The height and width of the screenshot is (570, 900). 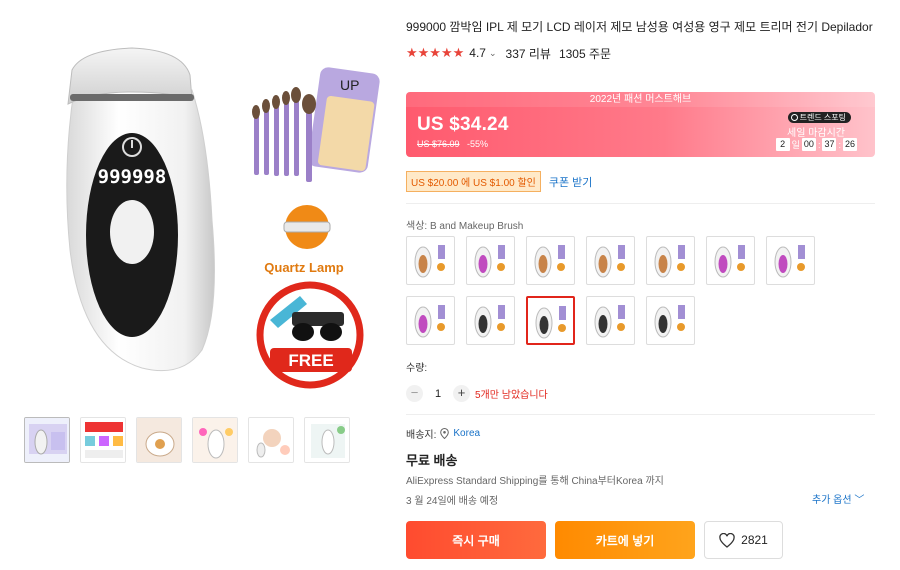 What do you see at coordinates (511, 395) in the screenshot?
I see `stock-notice: 5개만 남았습니다` at bounding box center [511, 395].